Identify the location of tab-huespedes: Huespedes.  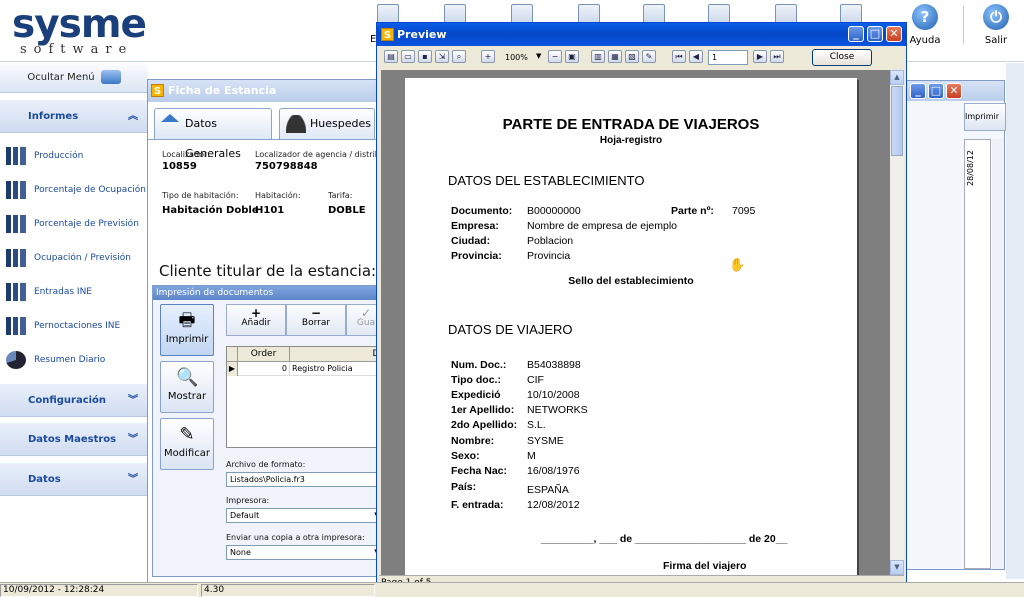
(327, 124).